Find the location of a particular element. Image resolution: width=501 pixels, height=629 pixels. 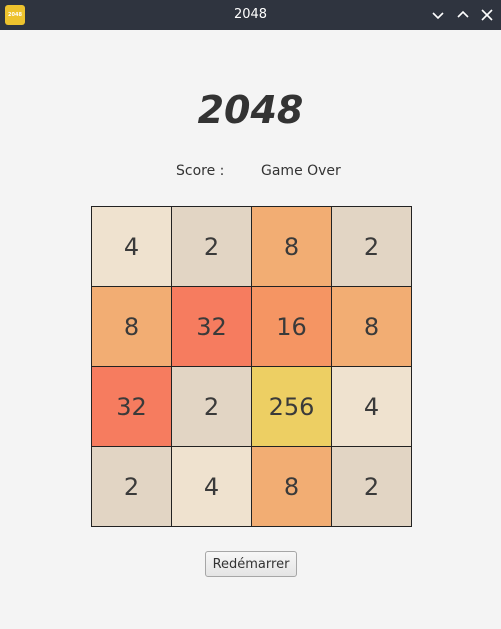

window-title: 2048 is located at coordinates (250, 14).